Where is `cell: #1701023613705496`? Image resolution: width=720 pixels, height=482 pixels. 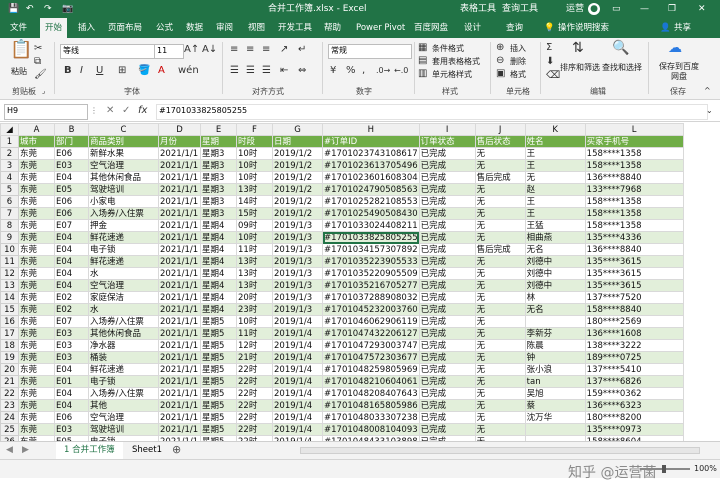 cell: #1701023613705496 is located at coordinates (371, 165).